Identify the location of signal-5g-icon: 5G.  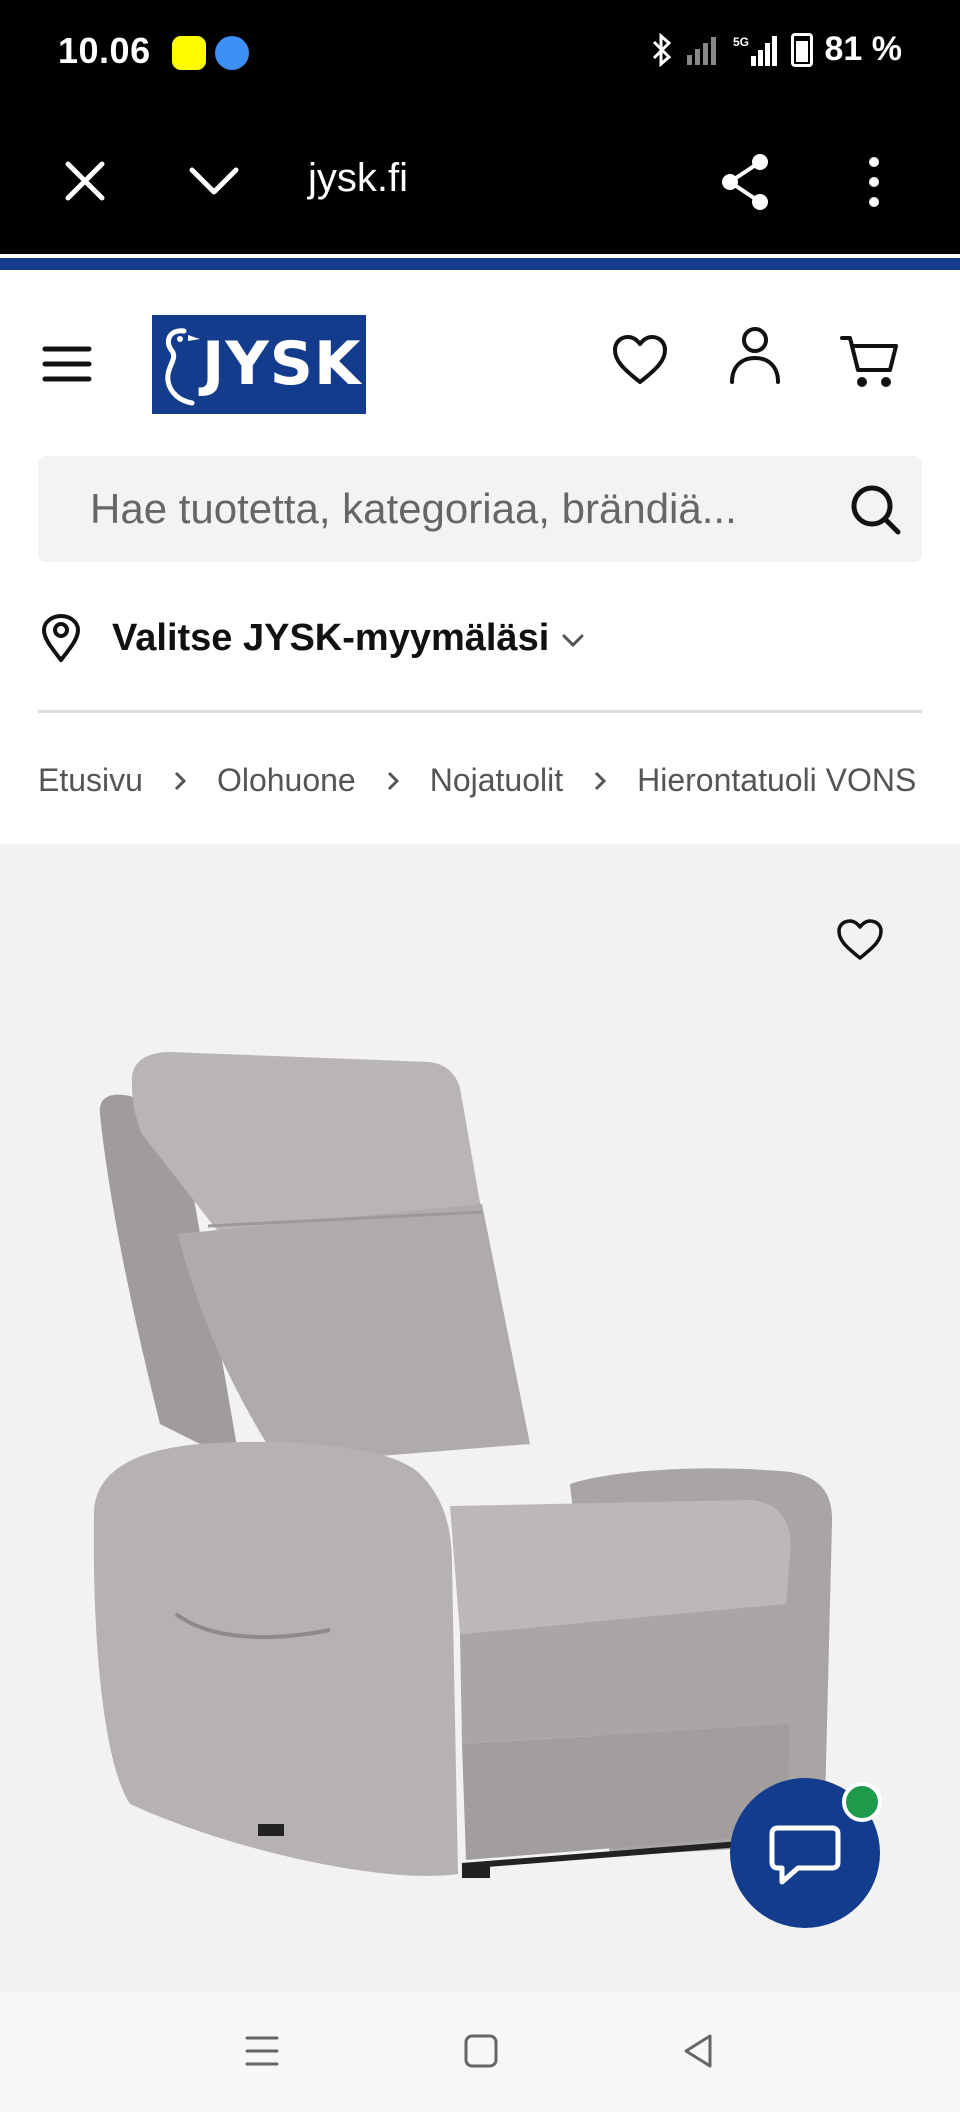
(755, 50).